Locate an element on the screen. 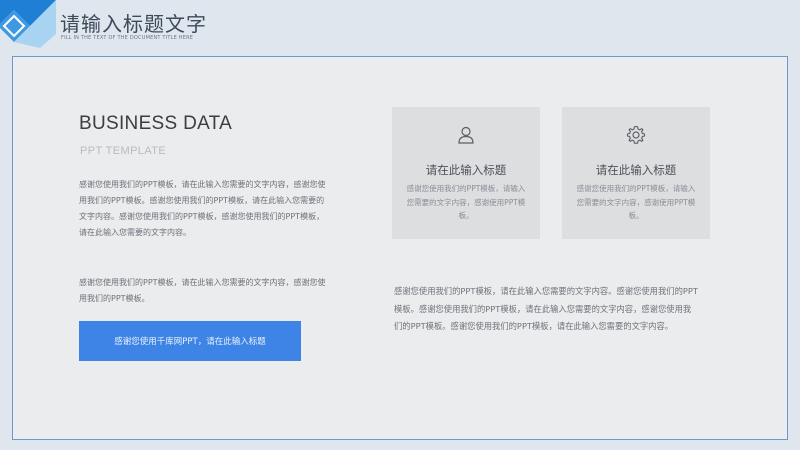  cta-button: 感谢您使用千库网PPT，请在此输入标题 is located at coordinates (190, 341).